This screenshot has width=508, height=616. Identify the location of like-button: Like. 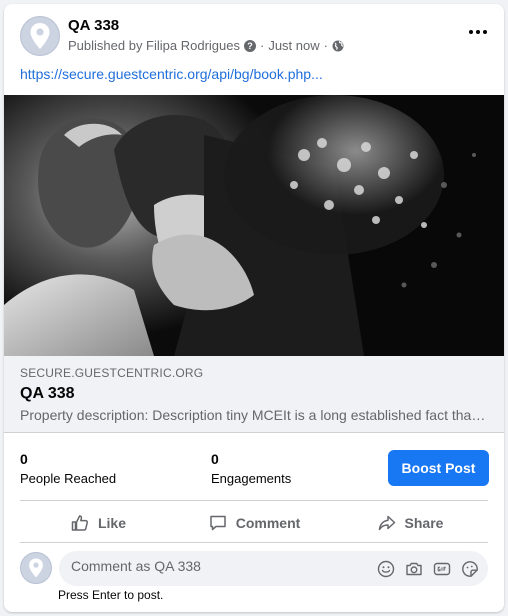
(98, 523).